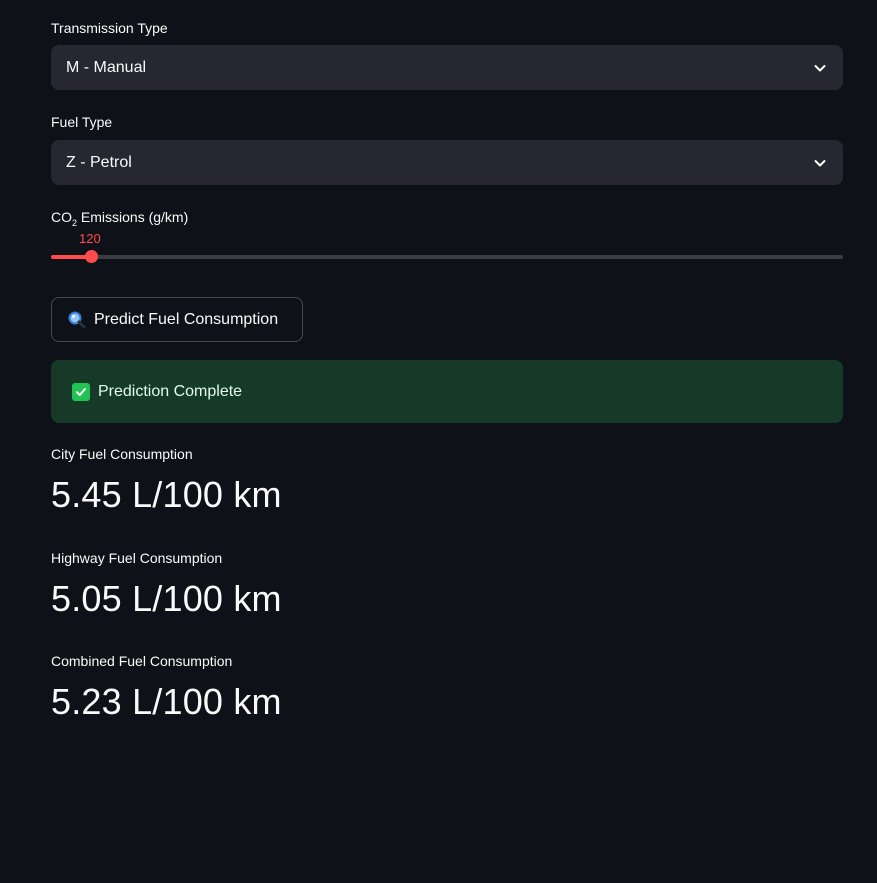  Describe the element at coordinates (90, 238) in the screenshot. I see `slider-value: 120` at that location.